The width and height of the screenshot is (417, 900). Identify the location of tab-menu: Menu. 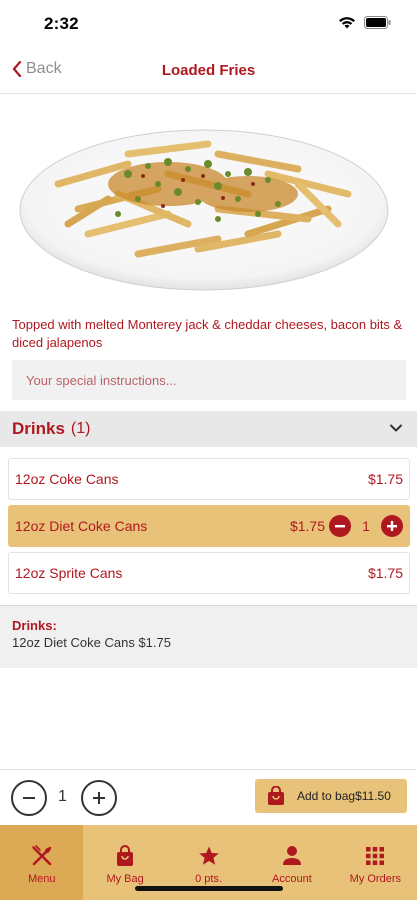
(42, 862).